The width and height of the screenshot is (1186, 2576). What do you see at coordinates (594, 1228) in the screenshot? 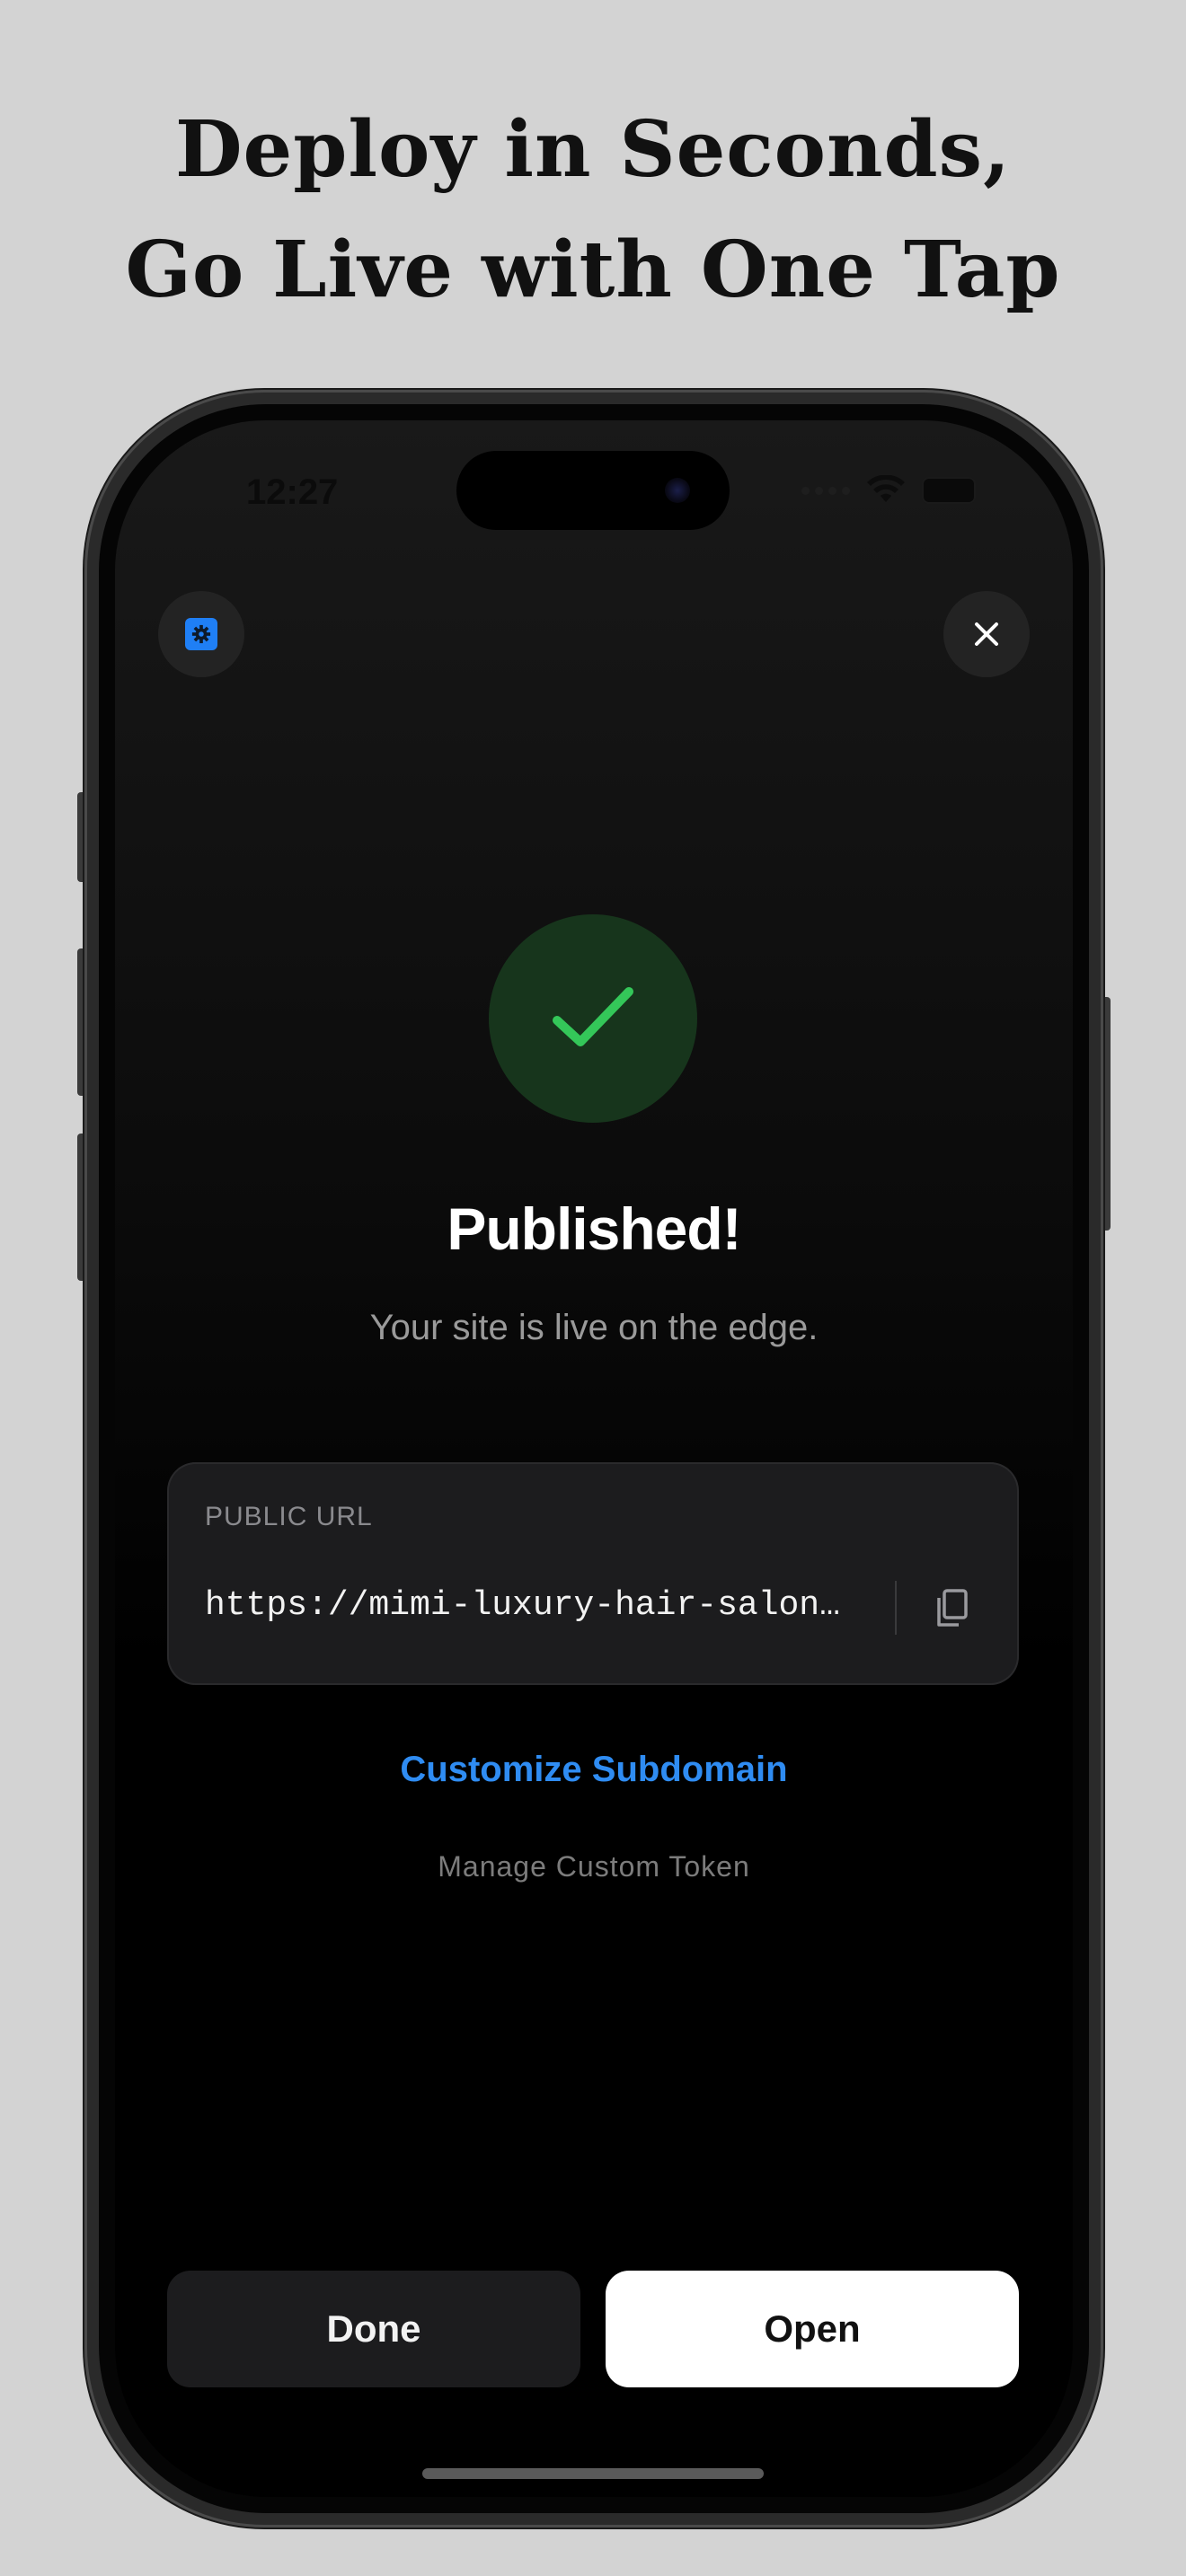
I see `page-title: Published!` at bounding box center [594, 1228].